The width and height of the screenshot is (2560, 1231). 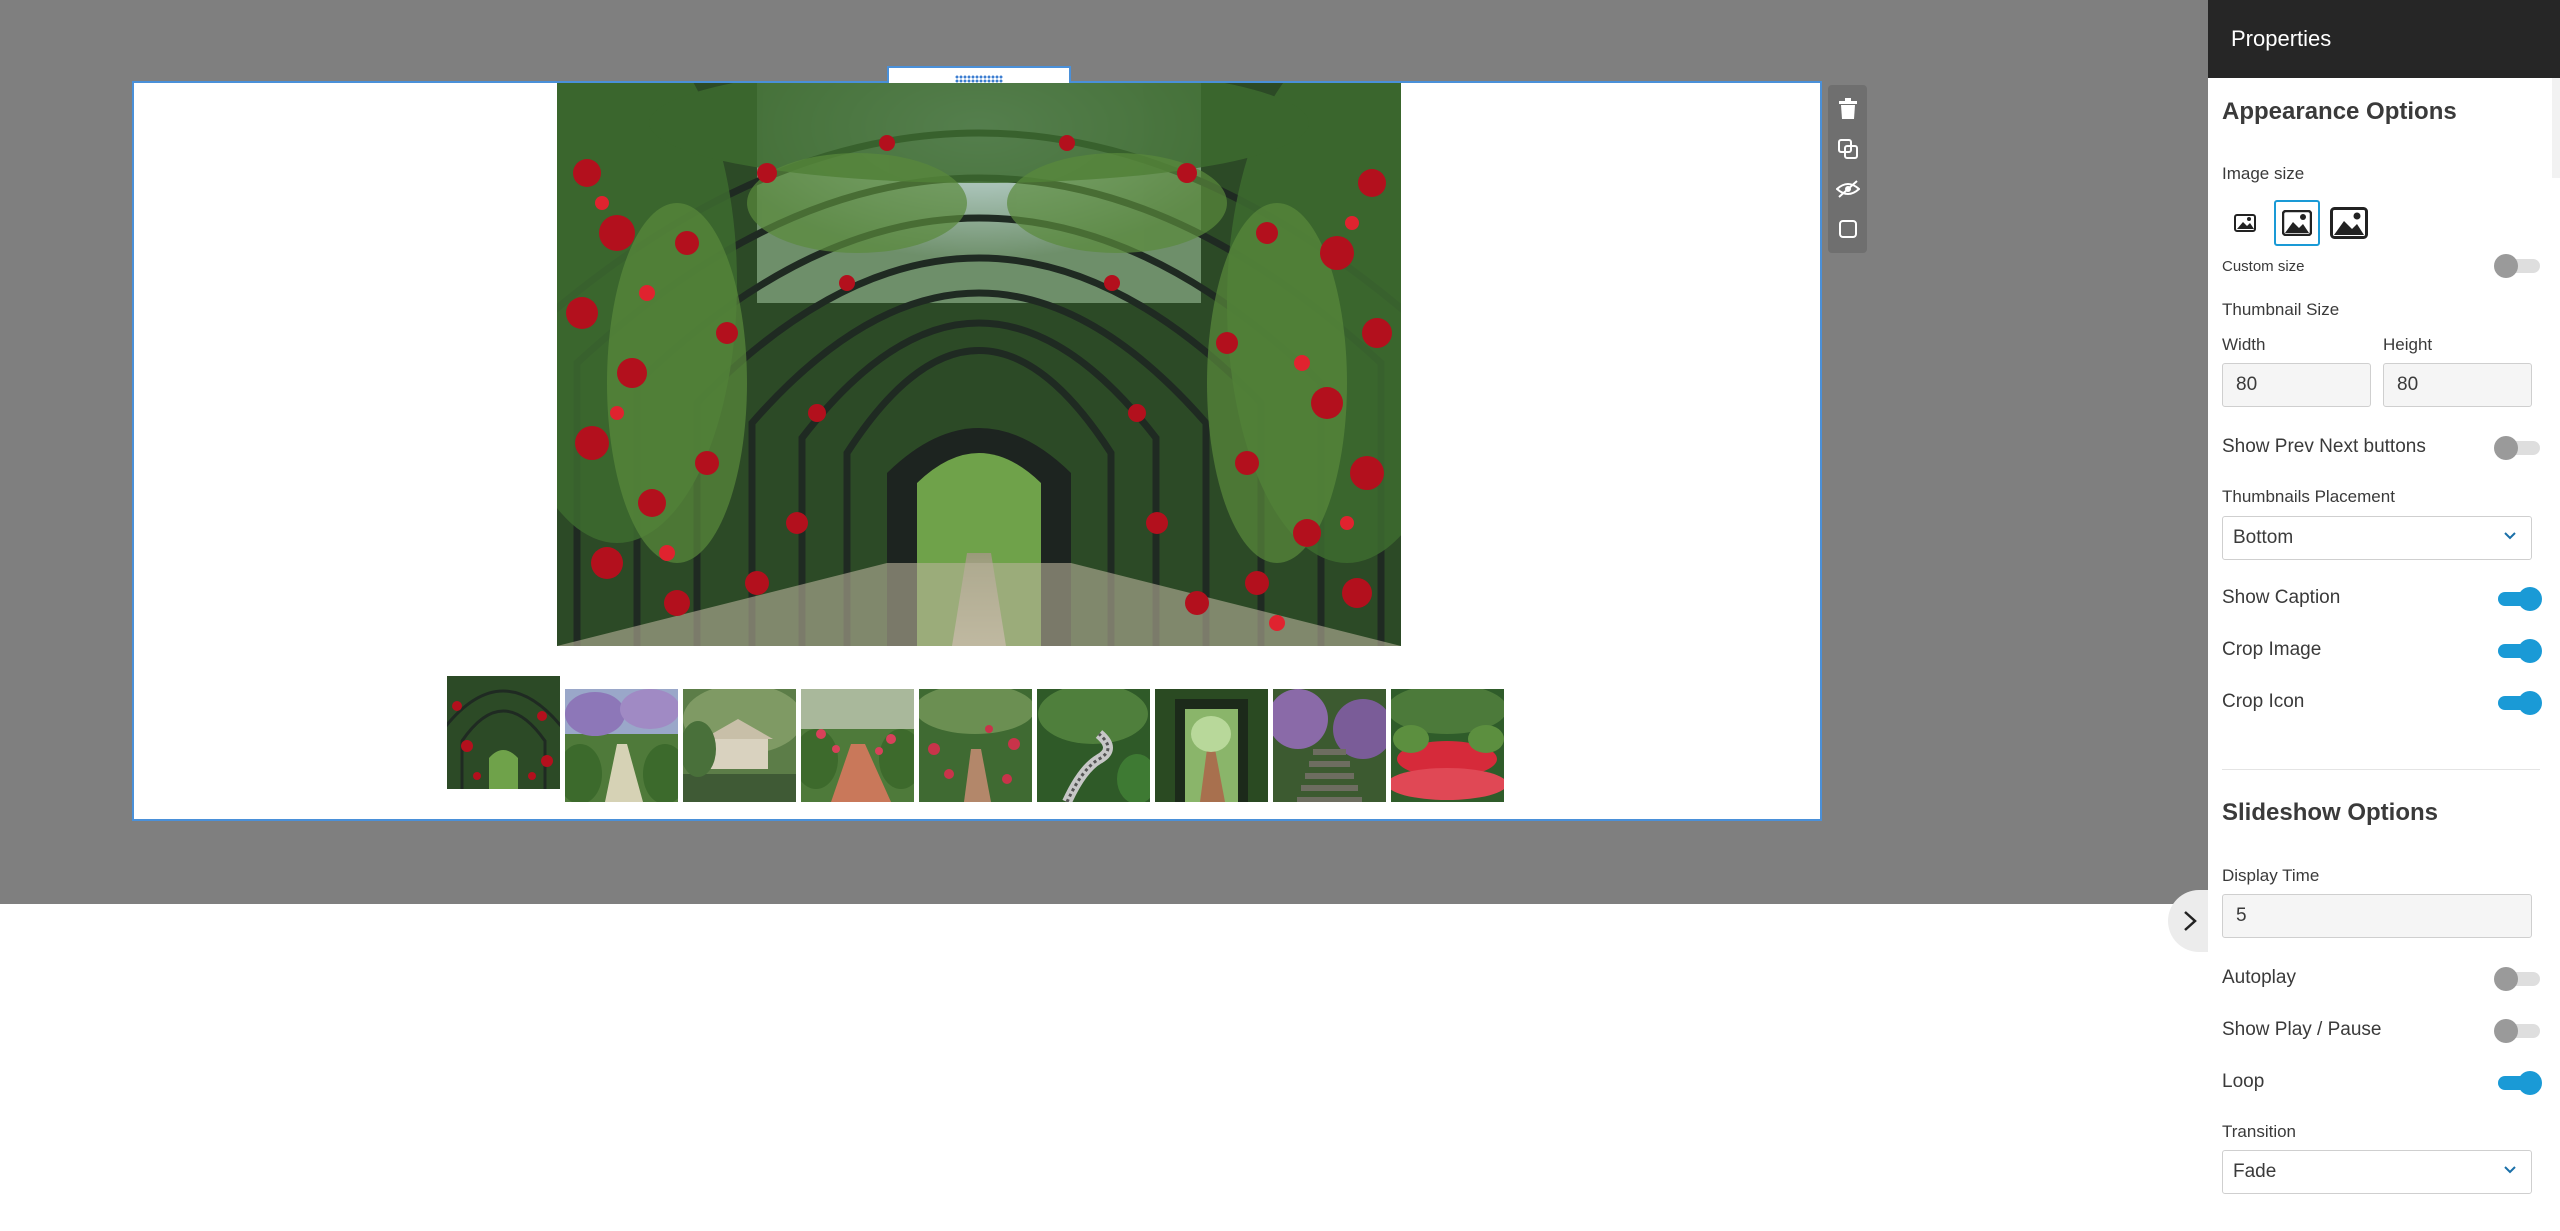 What do you see at coordinates (2377, 538) in the screenshot?
I see `placement-select: Bottom` at bounding box center [2377, 538].